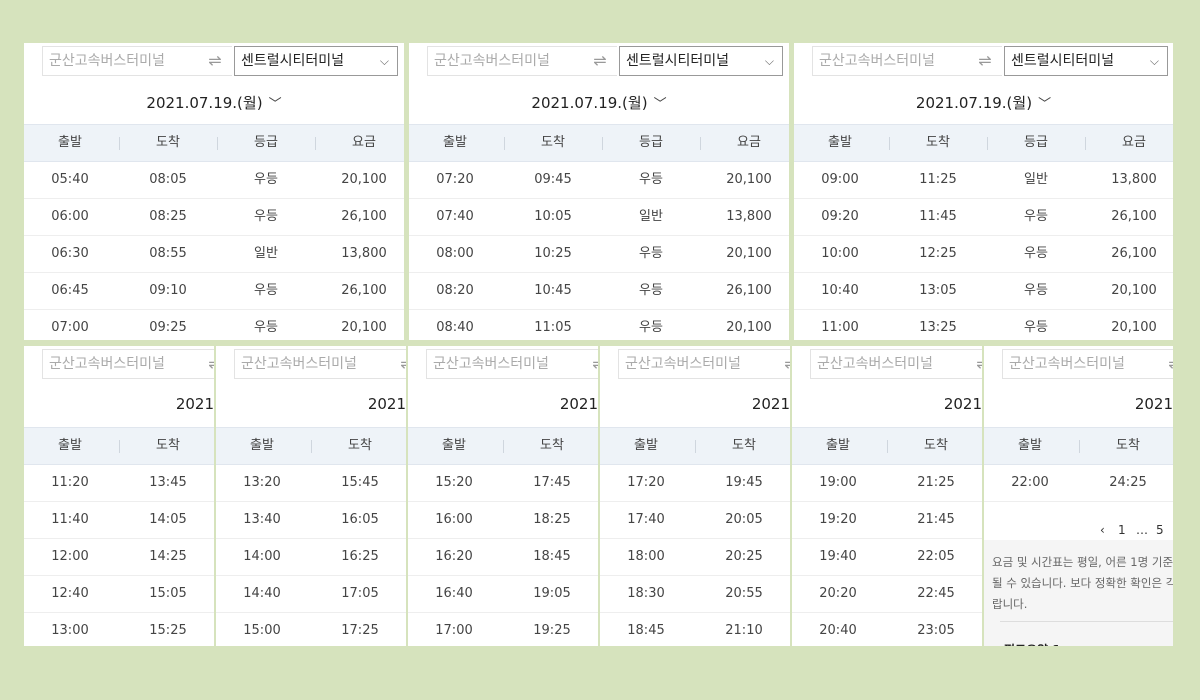  I want to click on schedule-row: 13:40 16:05, so click(311, 520).